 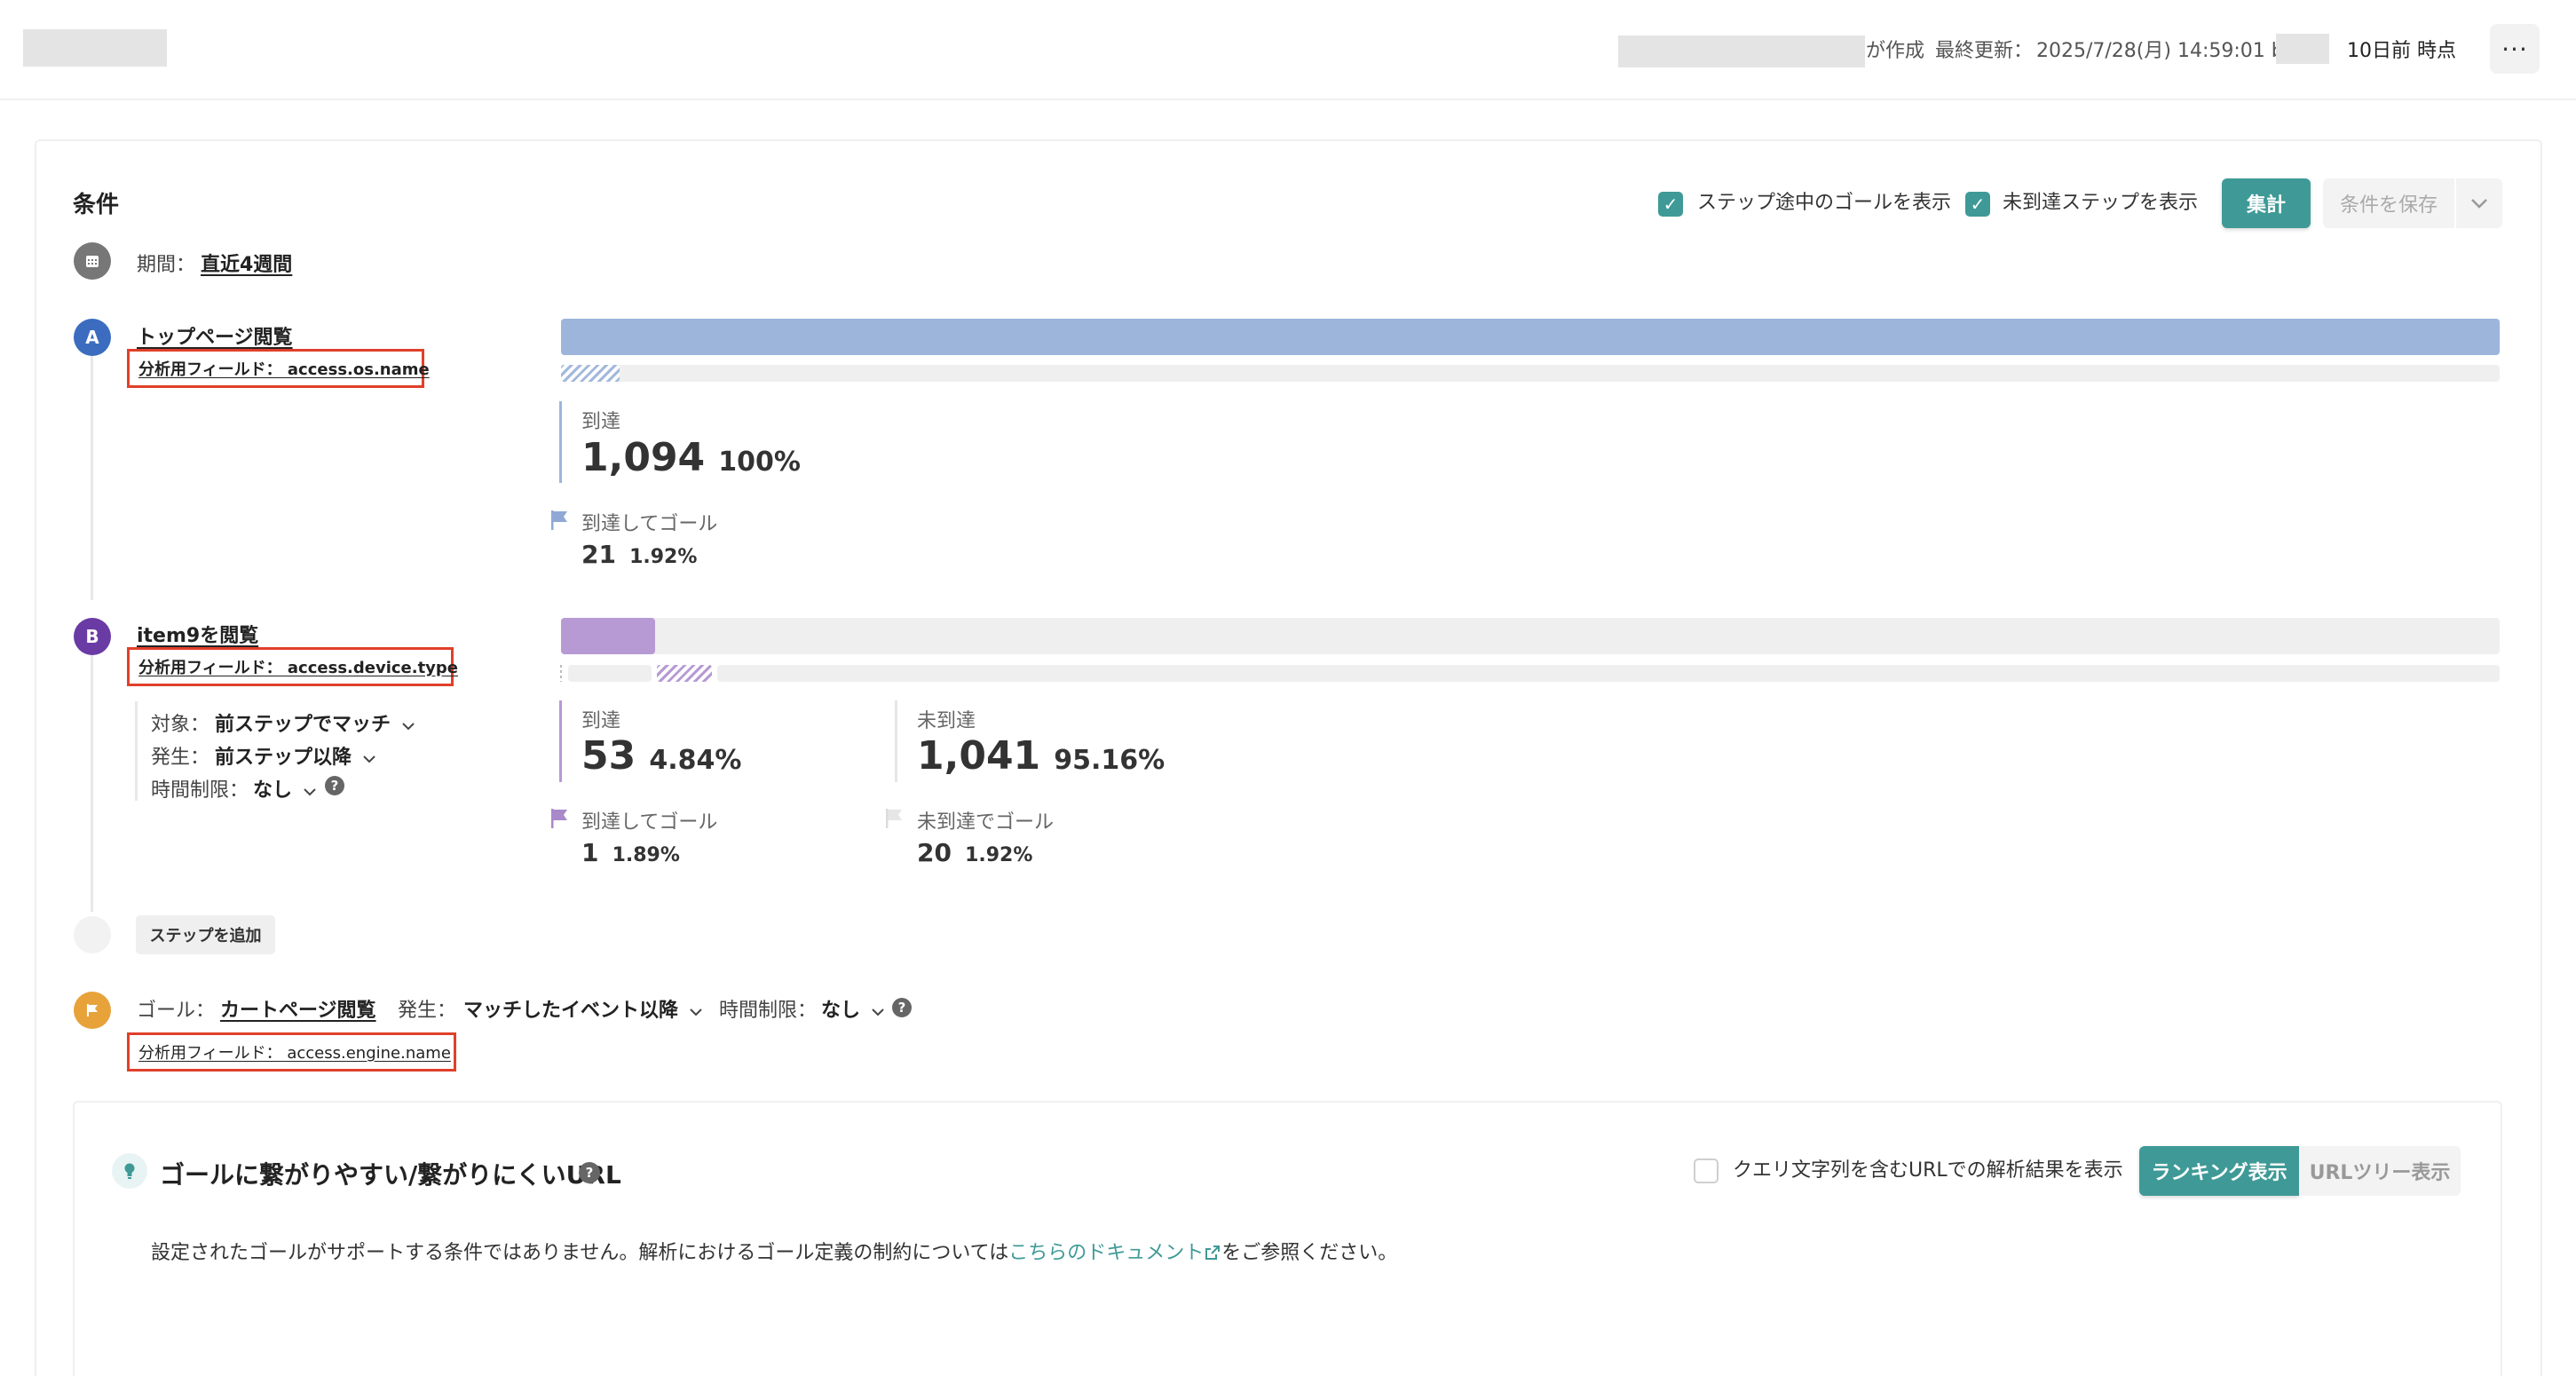 I want to click on goal-time-limit-label: 時間制限：, so click(x=768, y=1011).